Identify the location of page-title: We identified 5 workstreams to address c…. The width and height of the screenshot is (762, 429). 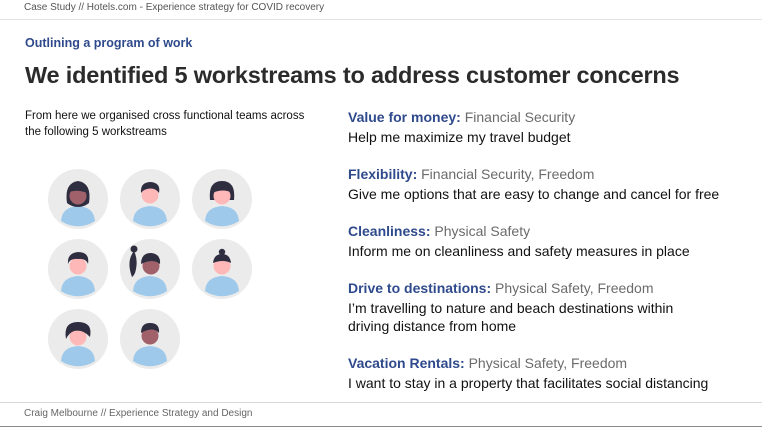
(352, 75).